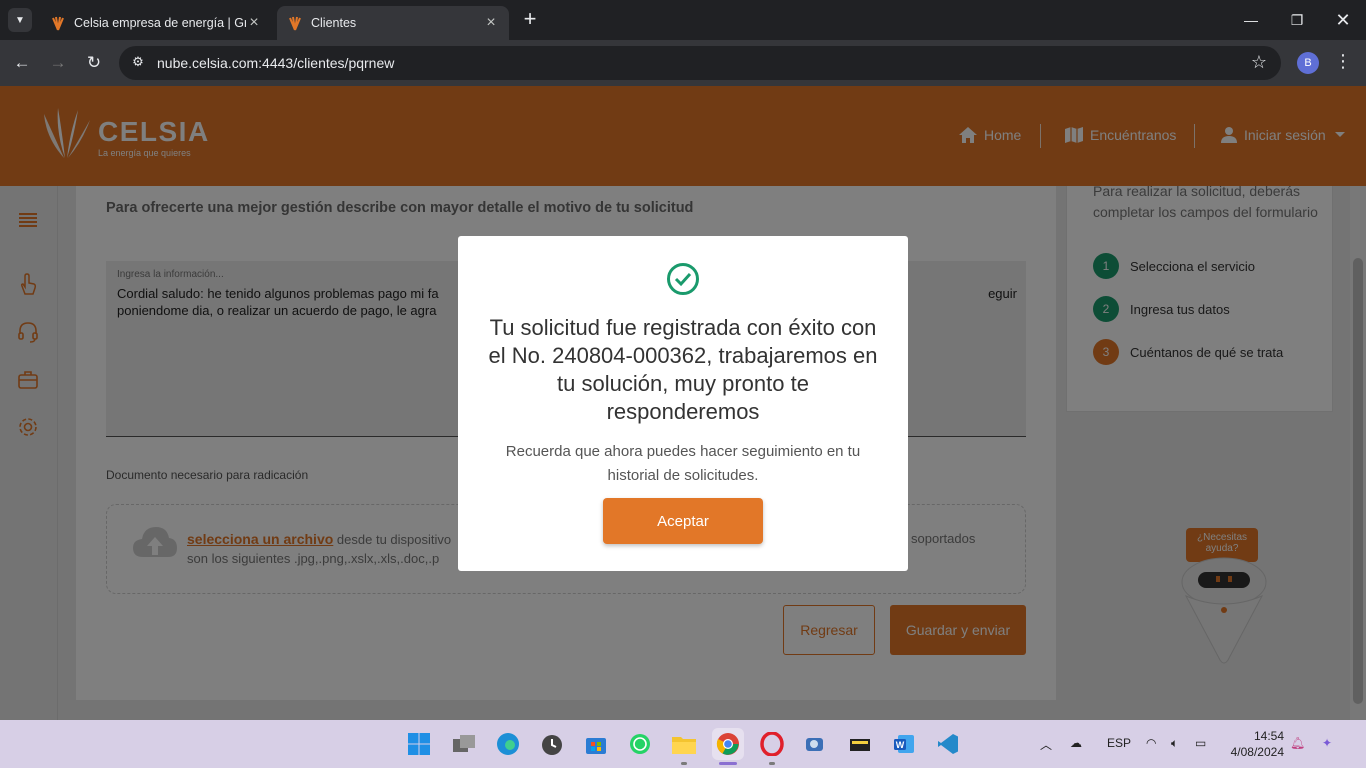  What do you see at coordinates (334, 23) in the screenshot?
I see `tab-title: Clientes` at bounding box center [334, 23].